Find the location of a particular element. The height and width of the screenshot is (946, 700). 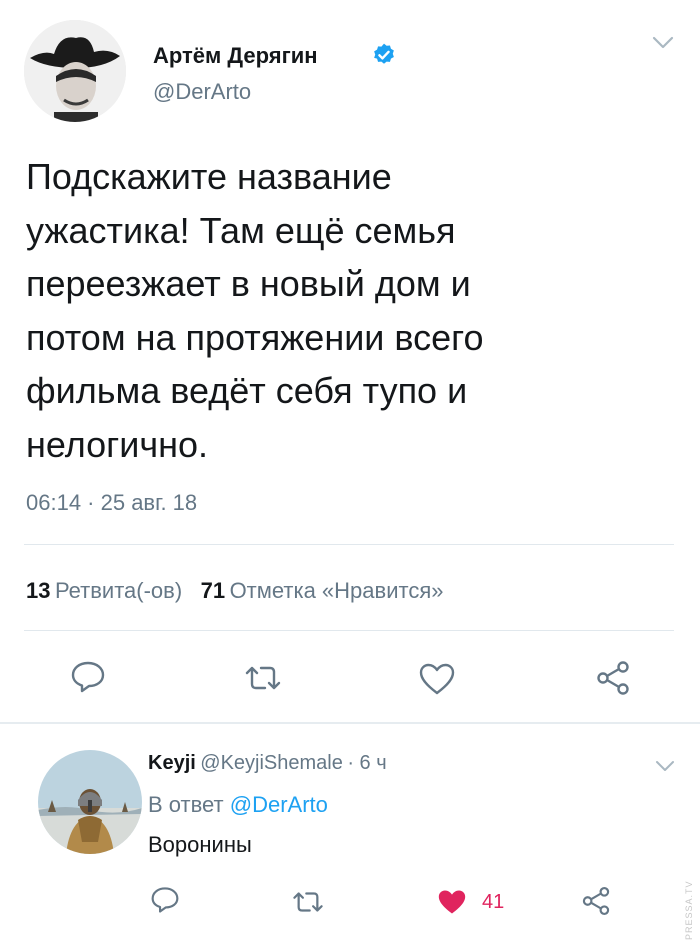

retweets-stat: 13 Ретвита(-ов) is located at coordinates (106, 590).